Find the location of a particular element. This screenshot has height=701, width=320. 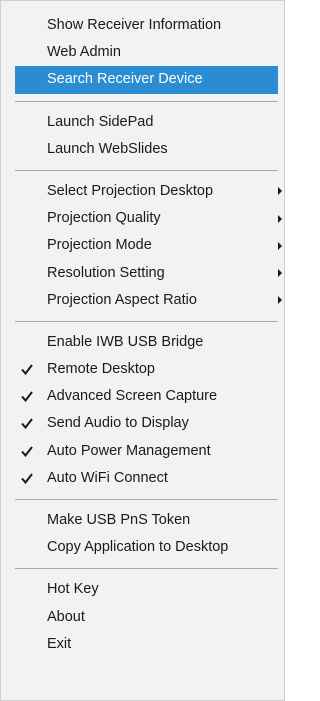

menu-item-send-audio-to-display: Send Audio to Display is located at coordinates (142, 423).